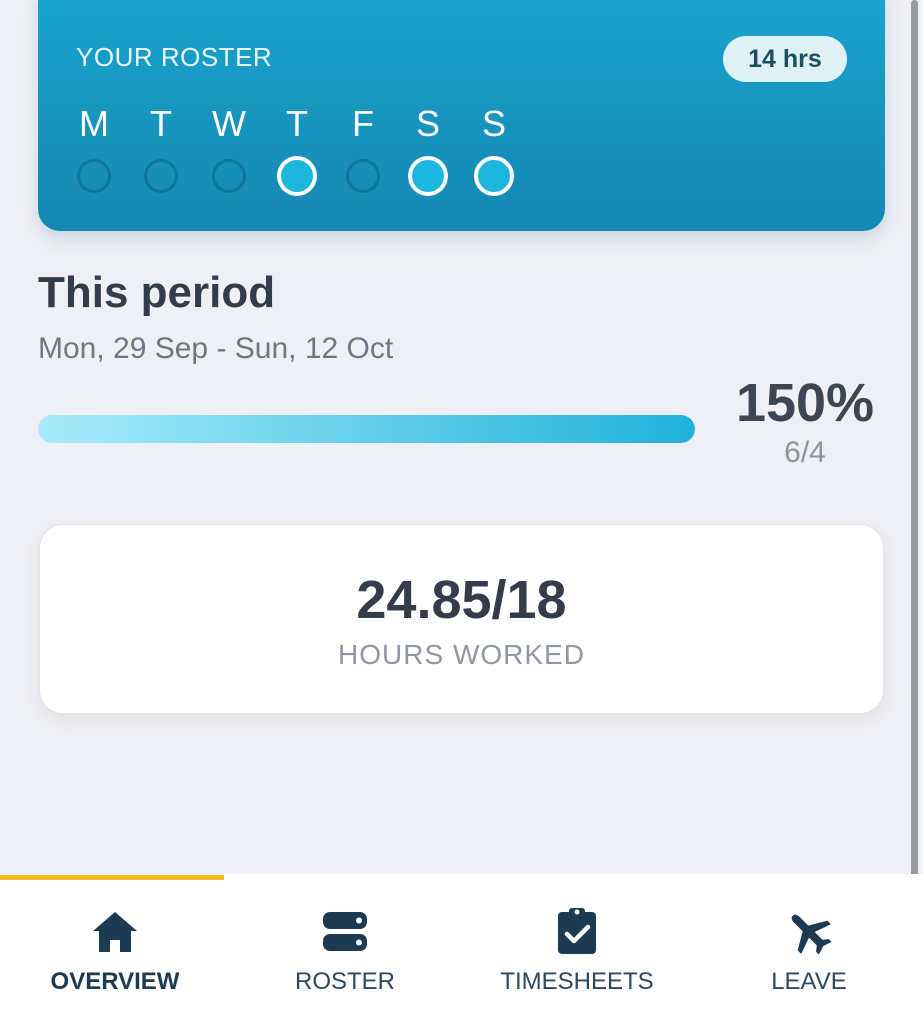 This screenshot has height=1025, width=923. I want to click on period-title: This period, so click(157, 292).